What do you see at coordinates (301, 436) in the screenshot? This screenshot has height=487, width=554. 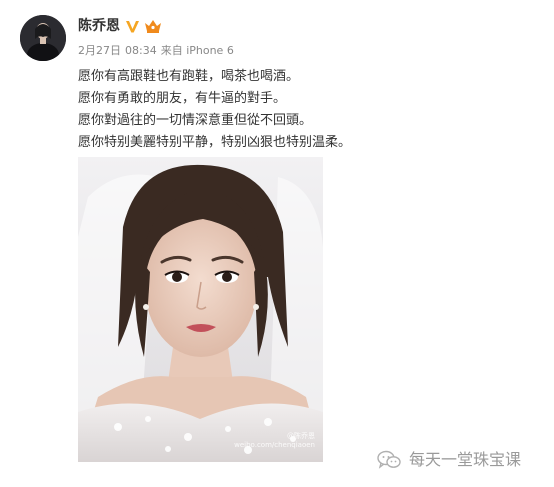 I see `photo-watermark-handle: @陈乔恩` at bounding box center [301, 436].